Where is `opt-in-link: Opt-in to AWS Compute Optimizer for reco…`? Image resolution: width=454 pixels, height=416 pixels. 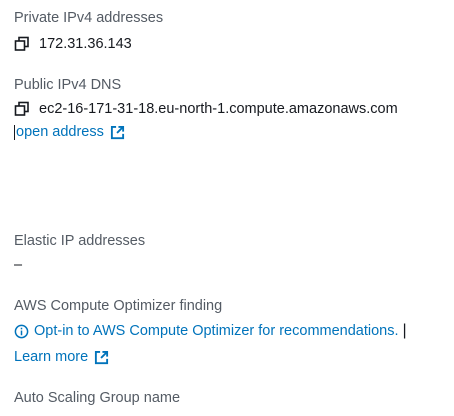 opt-in-link: Opt-in to AWS Compute Optimizer for reco… is located at coordinates (216, 331).